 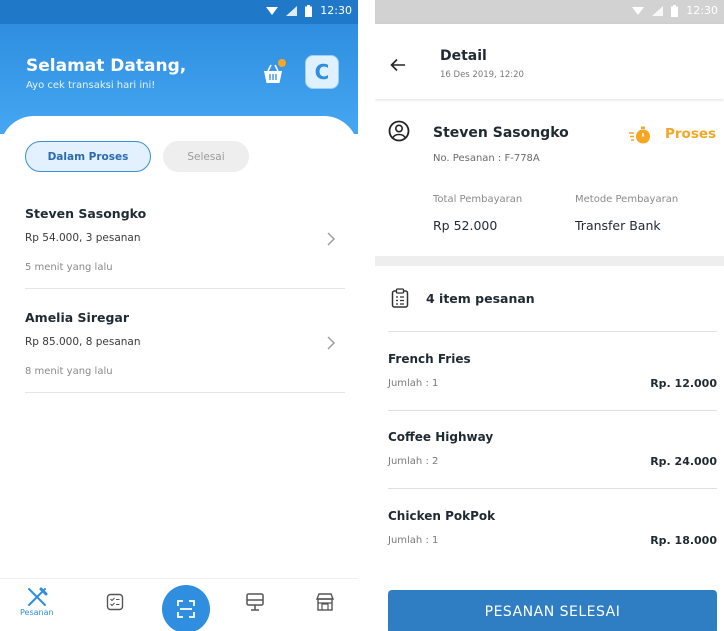 I want to click on notification-dot, so click(x=282, y=63).